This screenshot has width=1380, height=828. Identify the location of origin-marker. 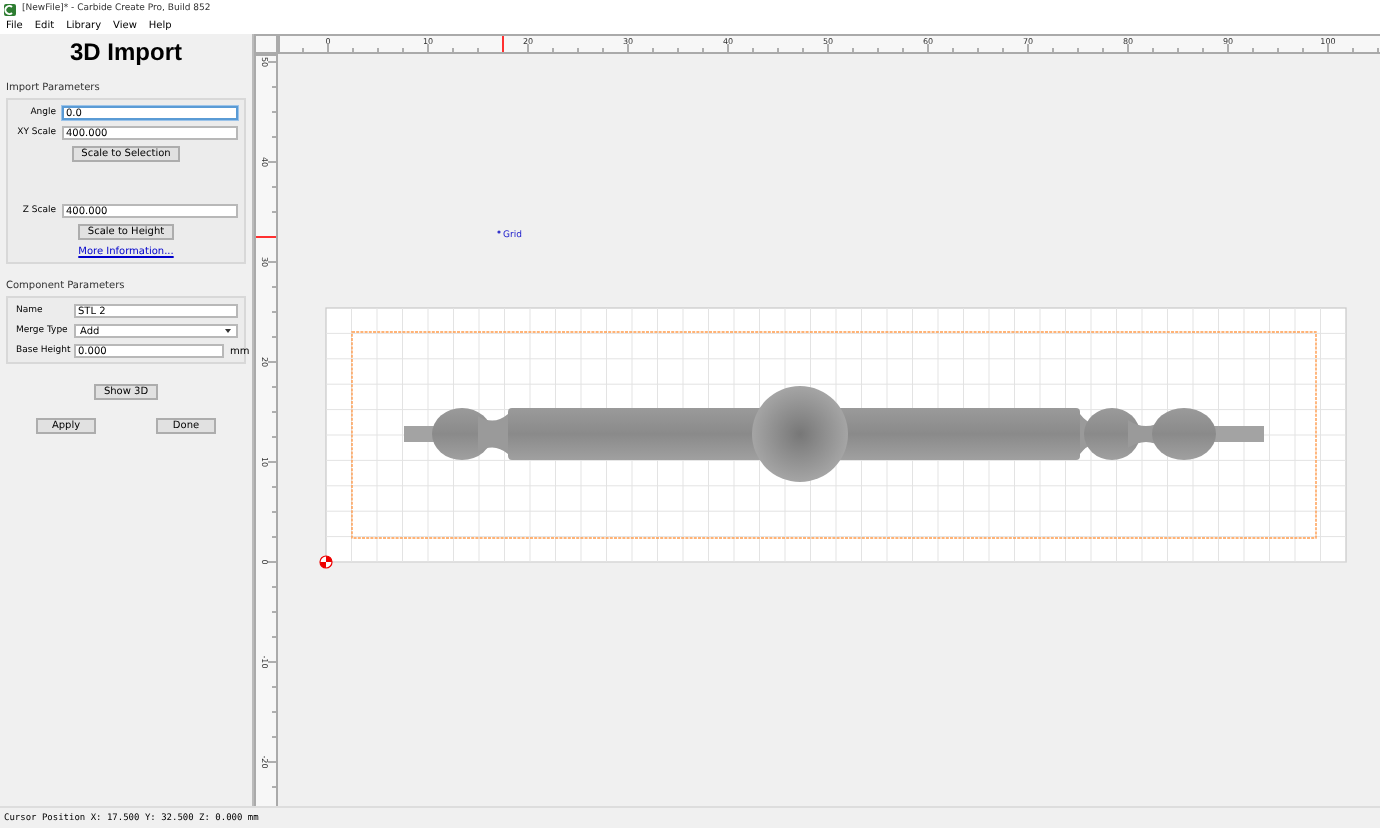
(326, 562).